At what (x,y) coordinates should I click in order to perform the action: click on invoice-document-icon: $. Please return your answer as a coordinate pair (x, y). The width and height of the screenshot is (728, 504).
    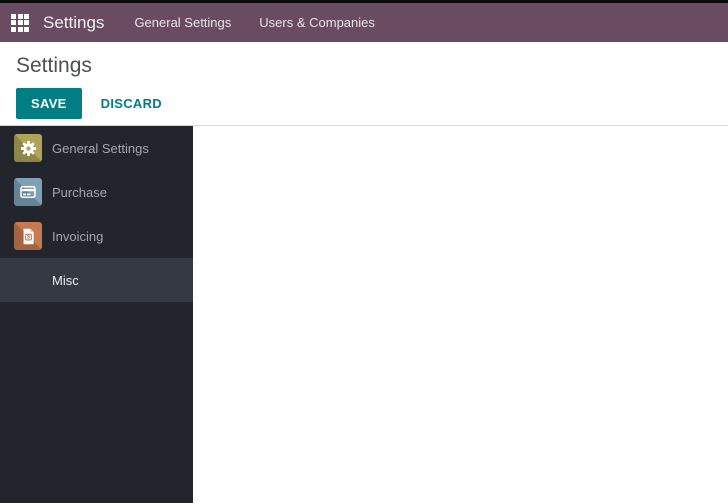
    Looking at the image, I should click on (28, 236).